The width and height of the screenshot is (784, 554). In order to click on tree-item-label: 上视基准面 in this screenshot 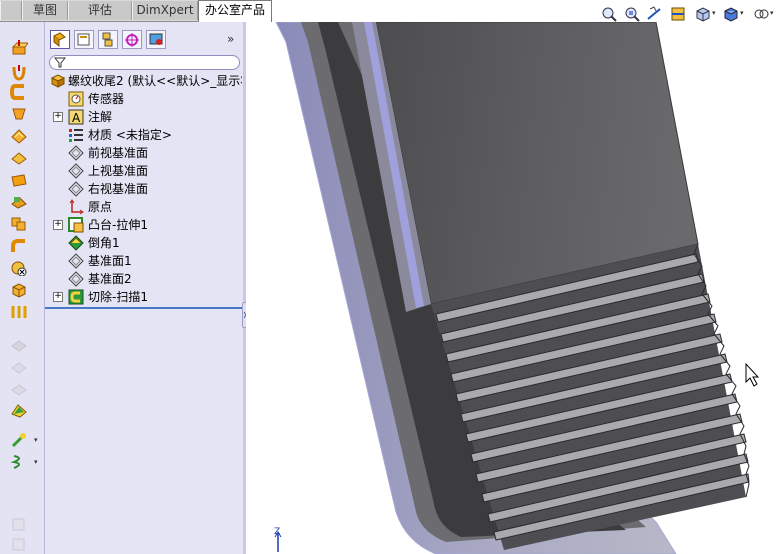, I will do `click(118, 171)`.